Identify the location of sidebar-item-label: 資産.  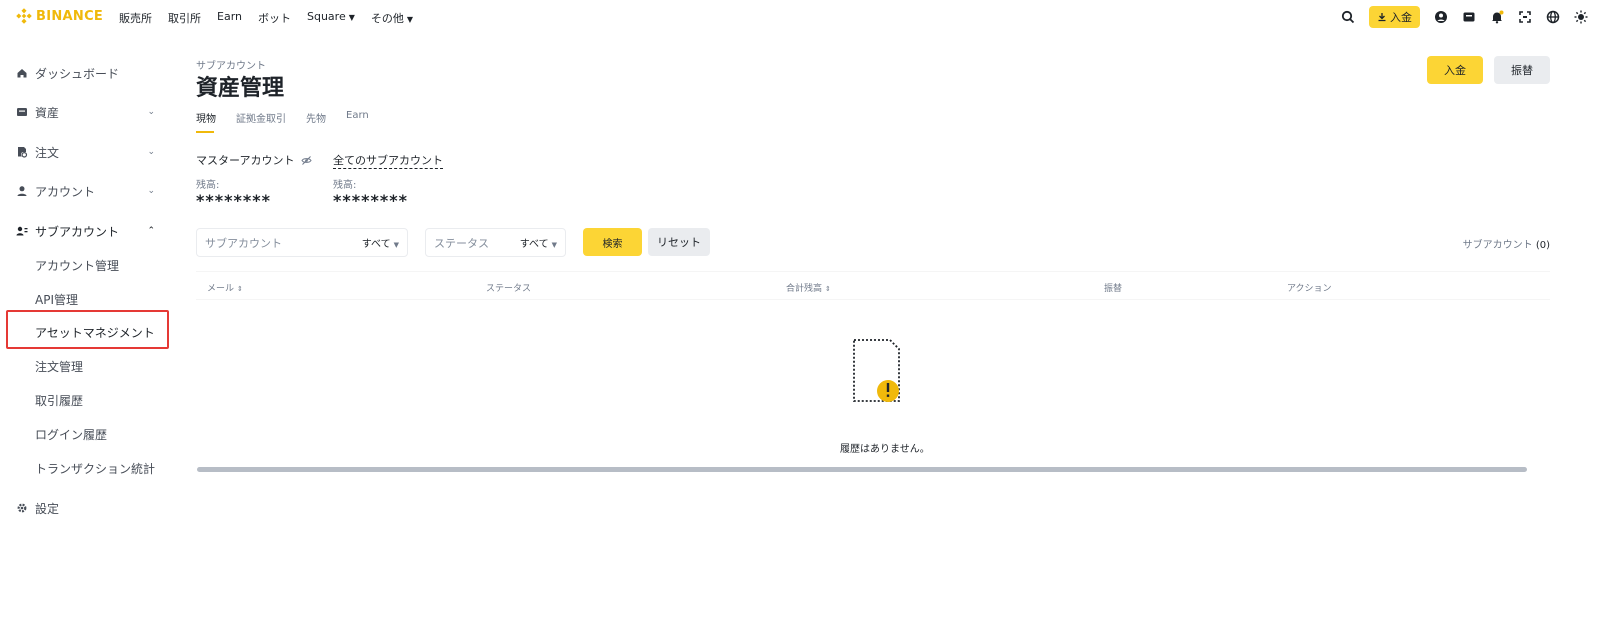
(47, 112).